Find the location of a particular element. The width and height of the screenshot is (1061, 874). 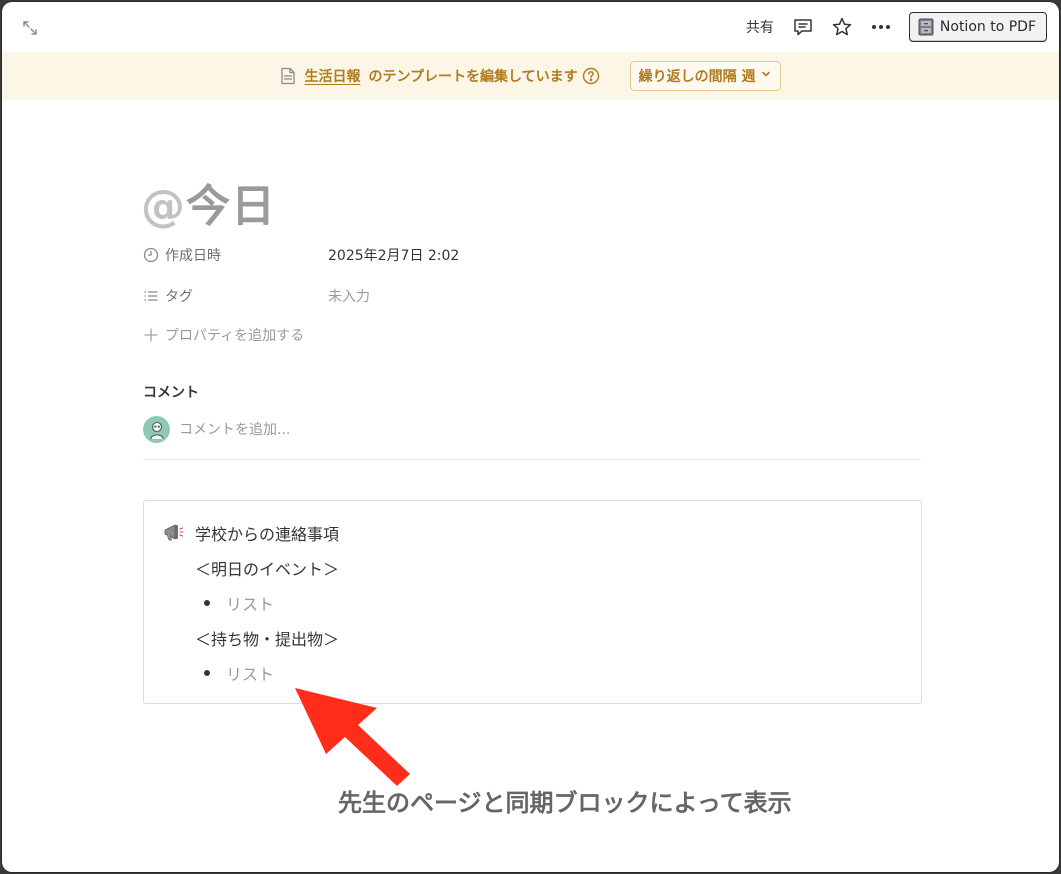

property-value: 2025年2月7日 2:02 is located at coordinates (393, 255).